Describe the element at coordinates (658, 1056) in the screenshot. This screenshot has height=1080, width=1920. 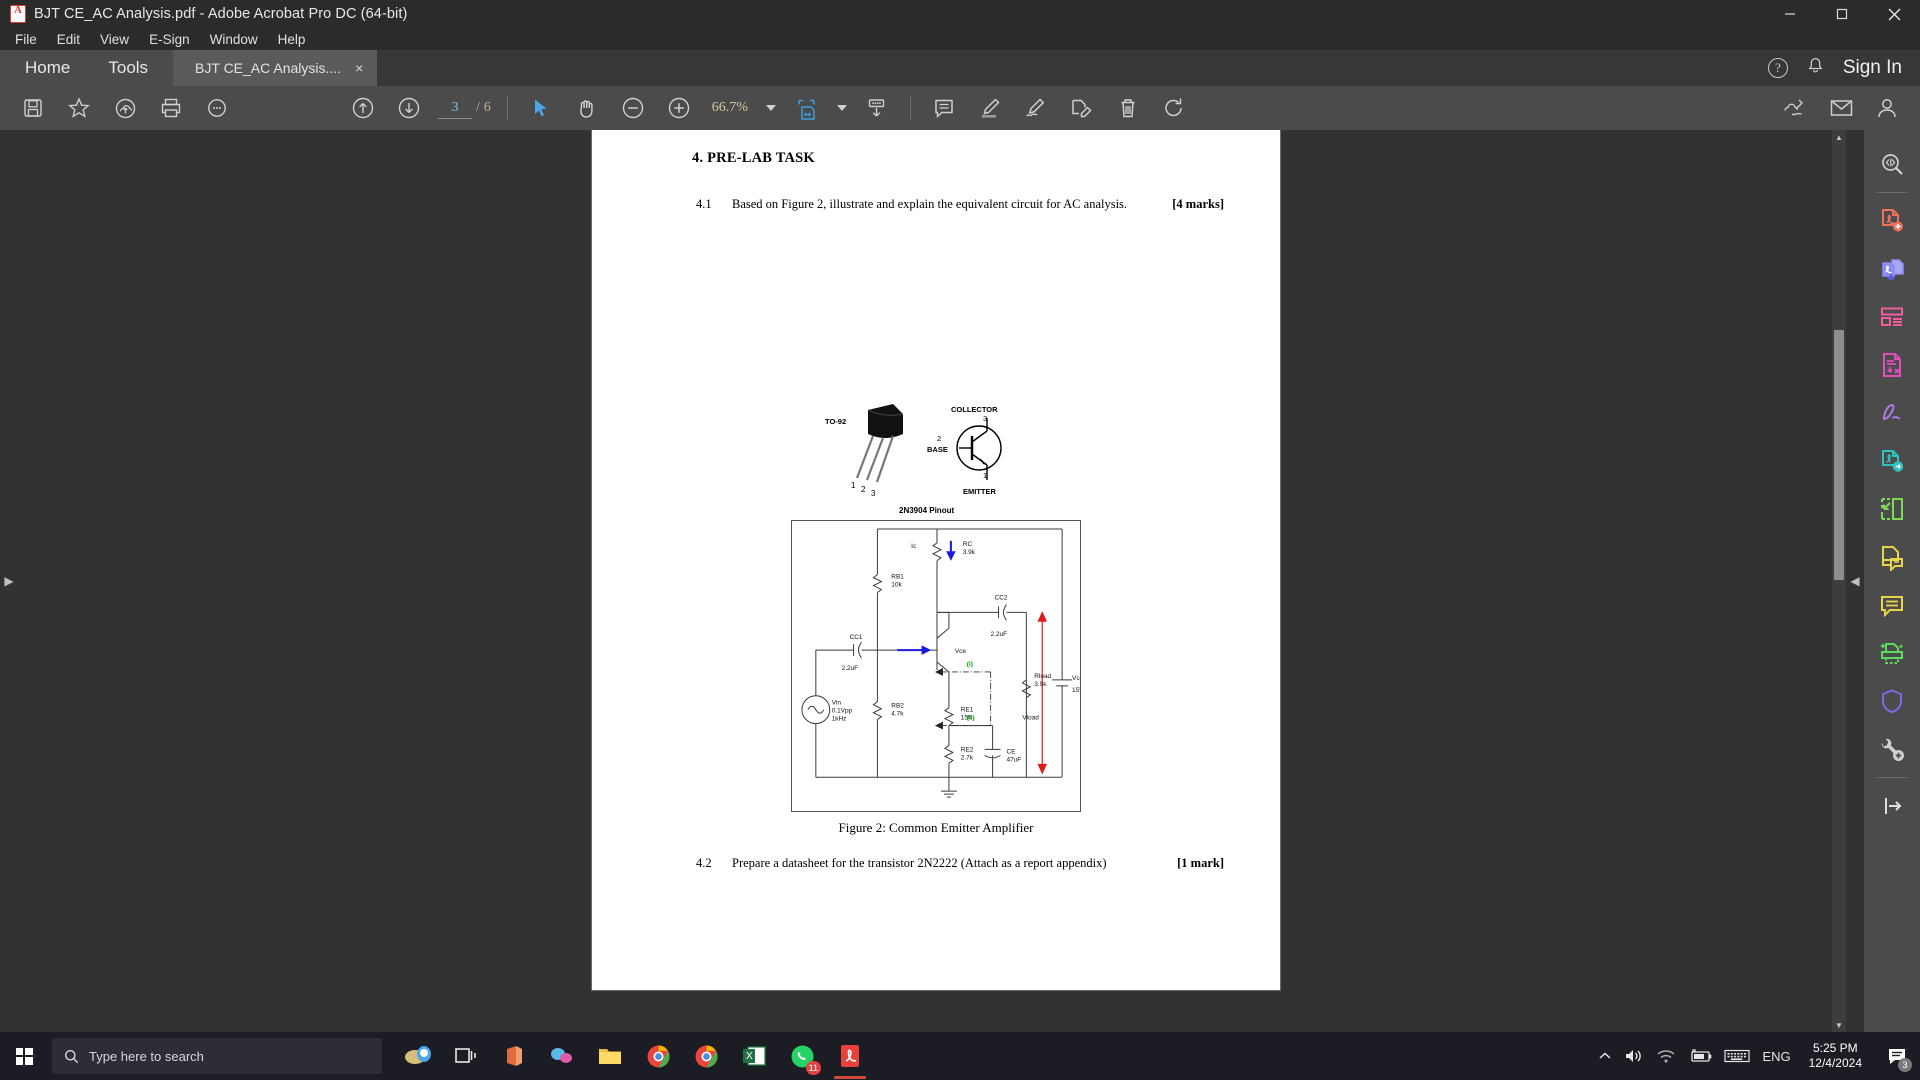
I see `chrome-icon` at that location.